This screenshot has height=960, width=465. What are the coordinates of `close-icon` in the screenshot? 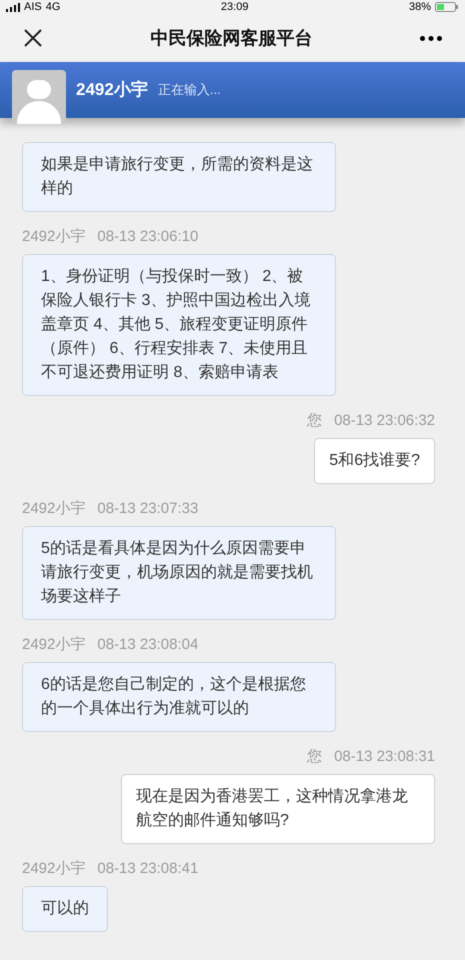 It's located at (33, 38).